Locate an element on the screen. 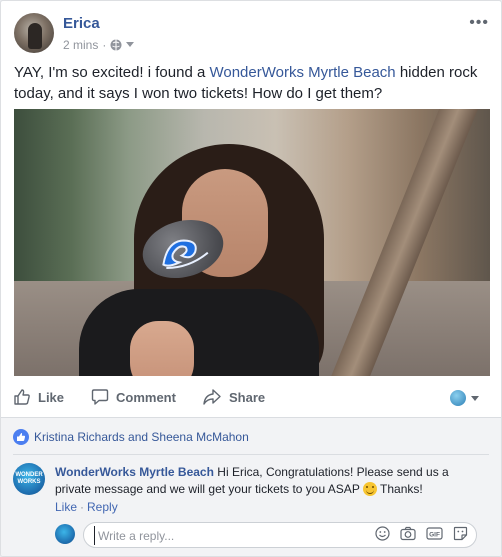  page-avatar-small is located at coordinates (458, 398).